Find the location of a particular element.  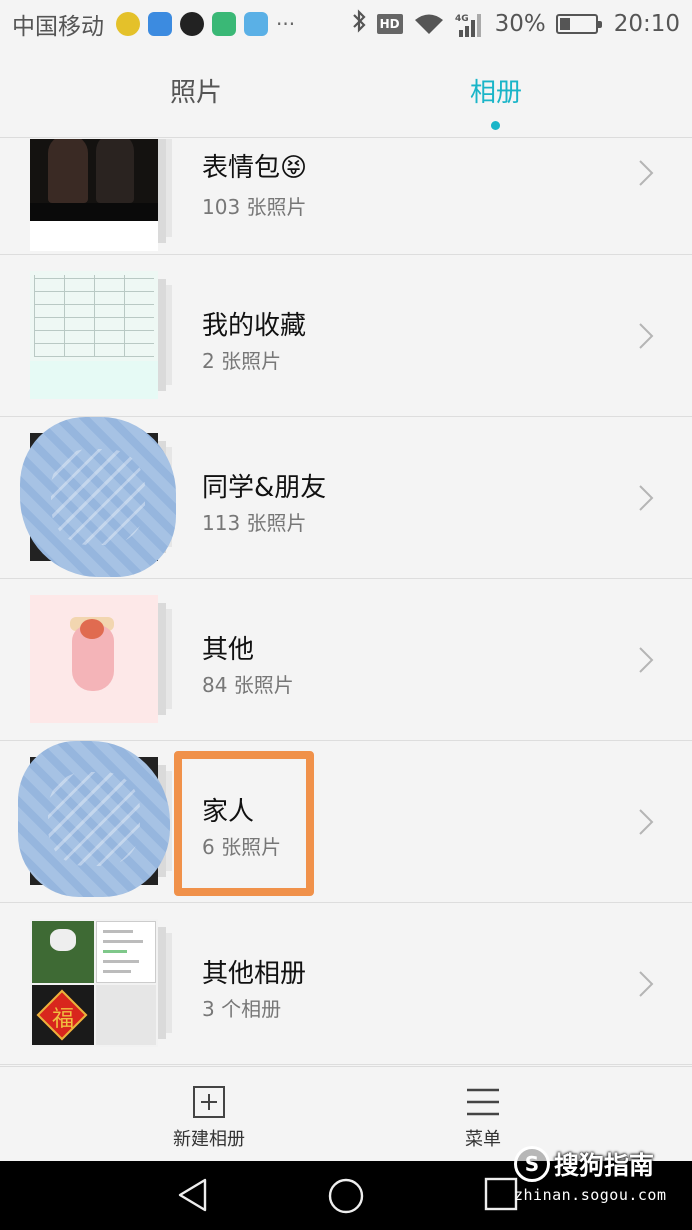

home-circle-icon is located at coordinates (346, 1196).